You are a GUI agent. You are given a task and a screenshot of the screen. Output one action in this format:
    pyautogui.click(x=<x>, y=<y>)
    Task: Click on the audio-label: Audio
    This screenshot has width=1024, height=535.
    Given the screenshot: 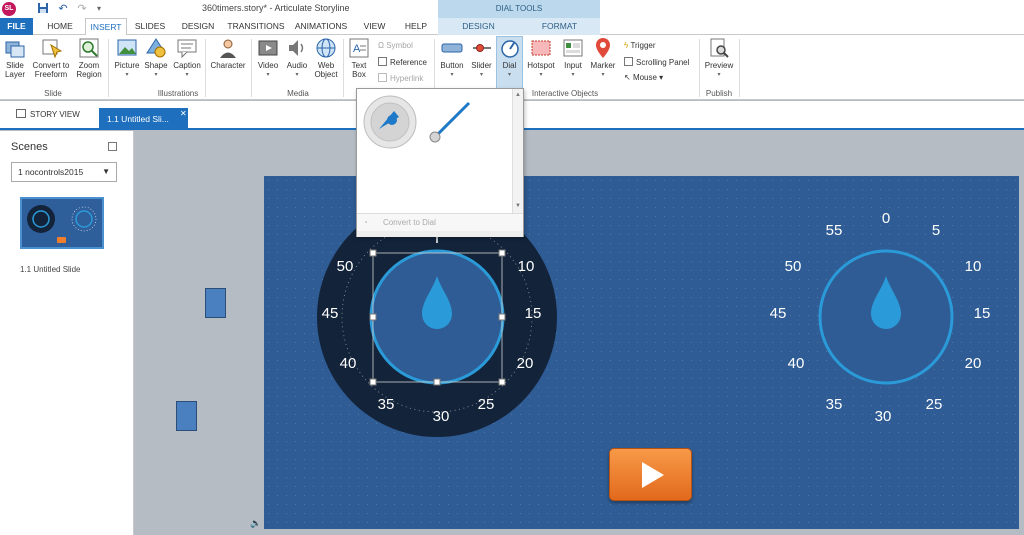 What is the action you would take?
    pyautogui.click(x=297, y=65)
    